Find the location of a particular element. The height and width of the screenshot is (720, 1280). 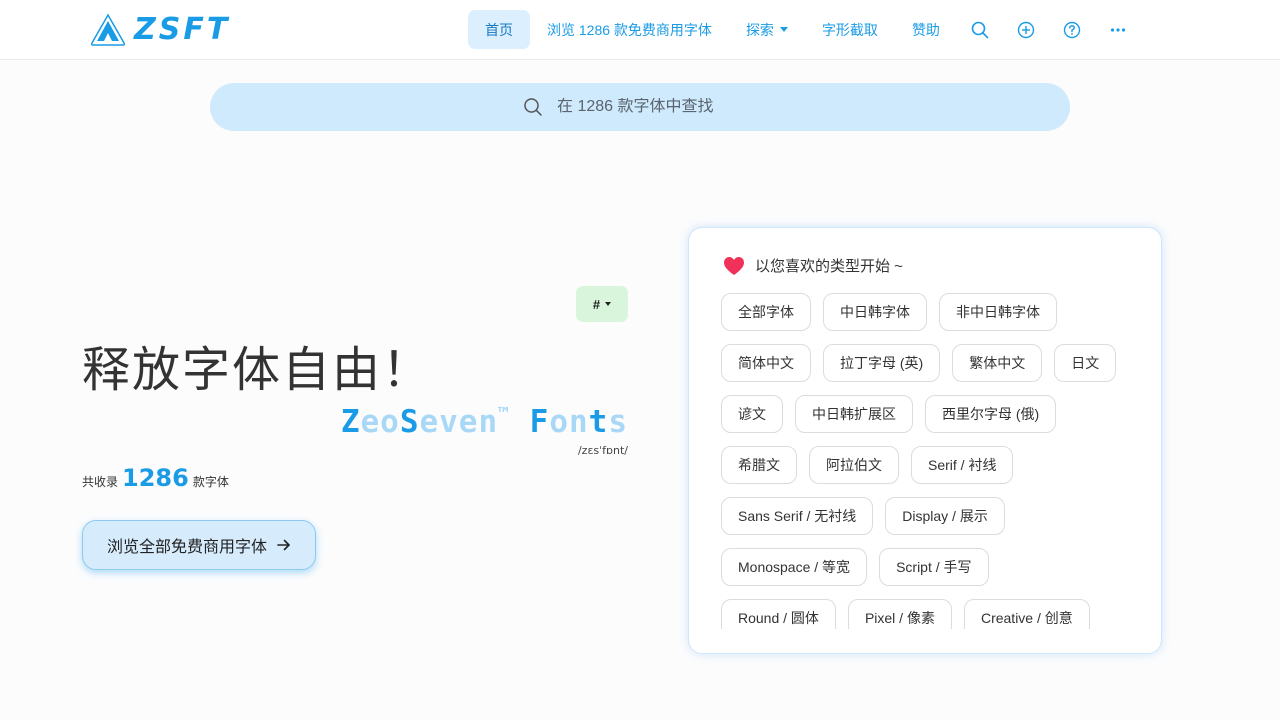

logo: ZSFT is located at coordinates (160, 30).